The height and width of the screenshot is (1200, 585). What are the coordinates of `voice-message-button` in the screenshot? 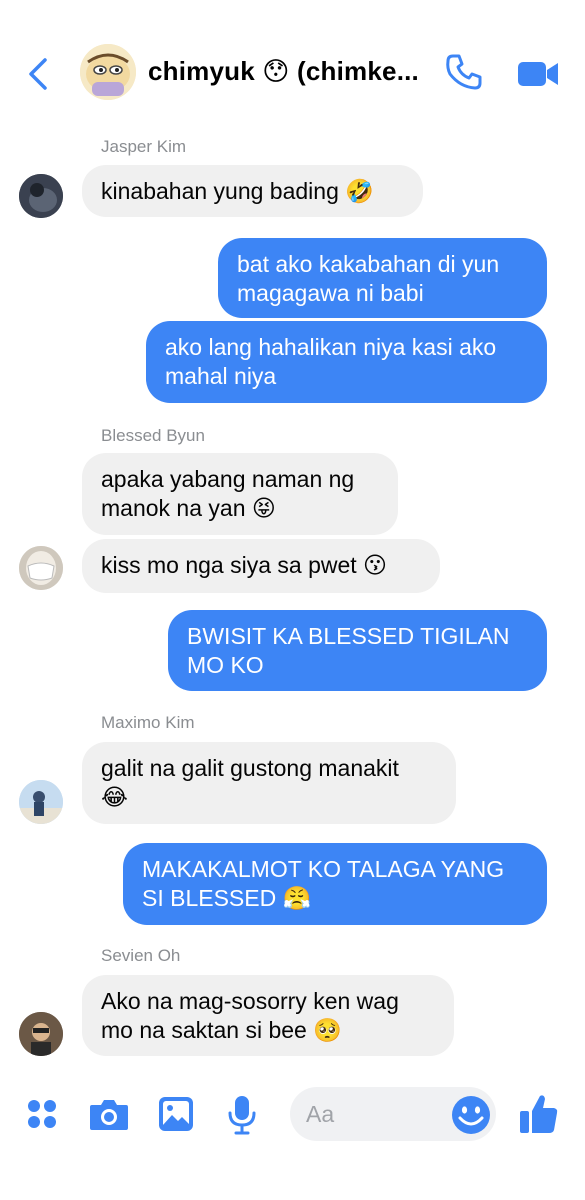 It's located at (242, 1115).